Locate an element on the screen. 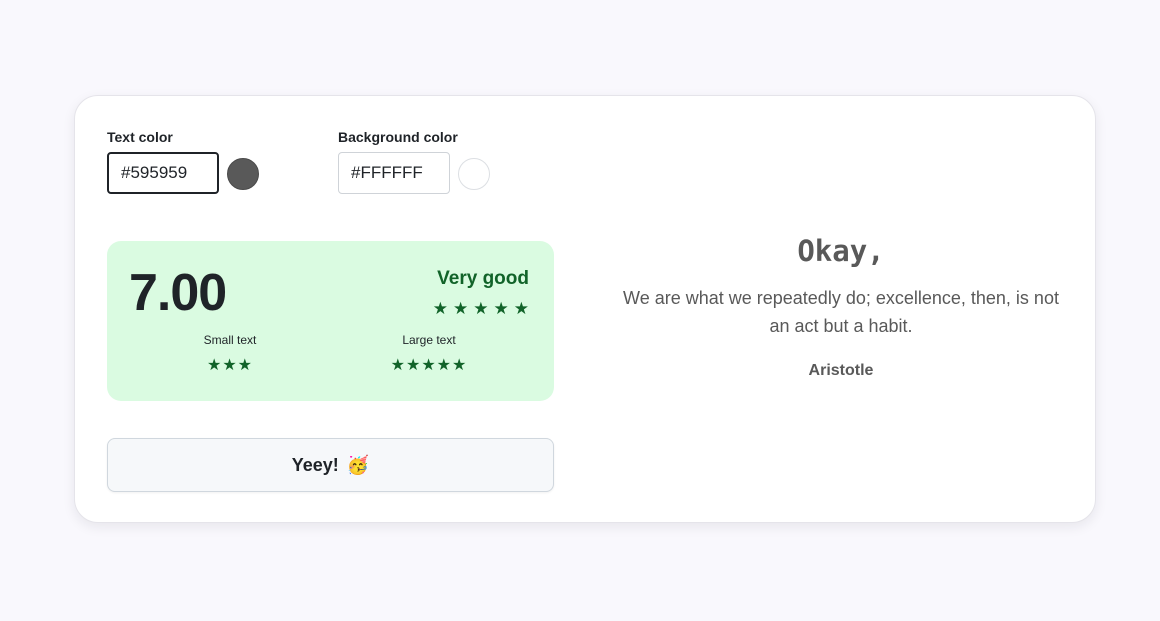 This screenshot has width=1160, height=621. small-text-rating: Small text ★★★ is located at coordinates (230, 354).